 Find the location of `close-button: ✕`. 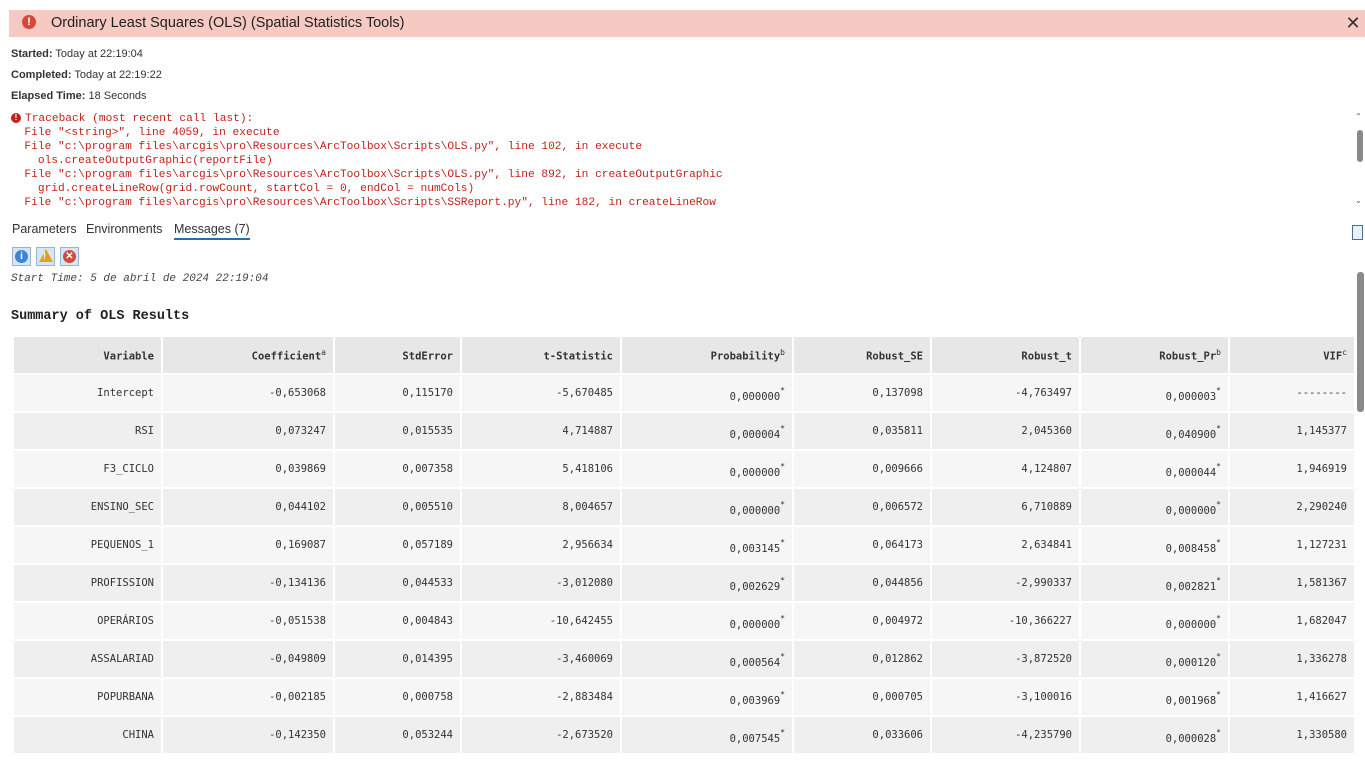

close-button: ✕ is located at coordinates (1353, 23).